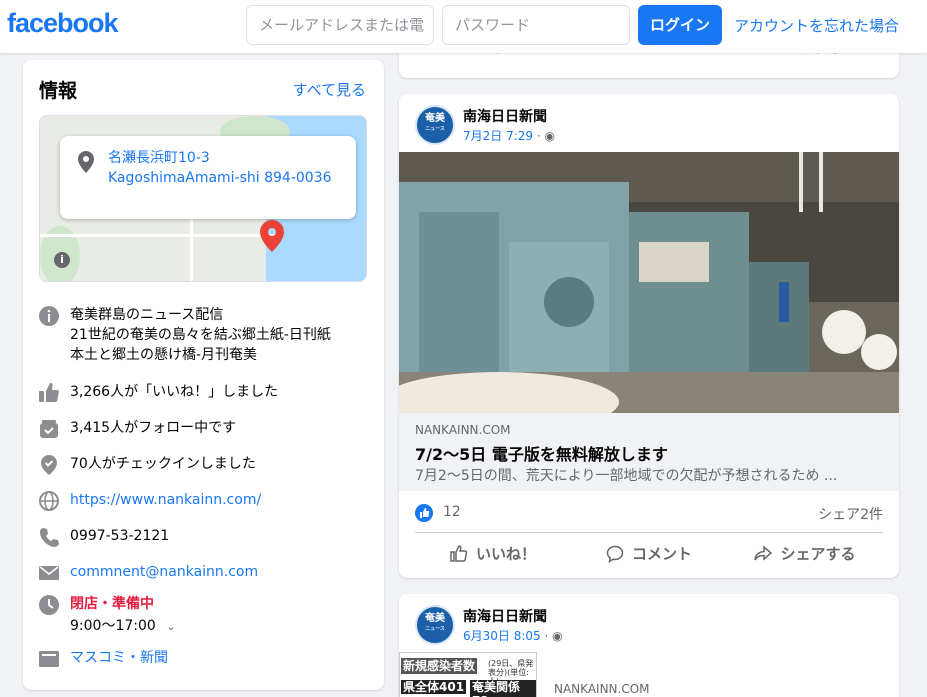 The width and height of the screenshot is (927, 697). I want to click on reaction-count: 12, so click(452, 512).